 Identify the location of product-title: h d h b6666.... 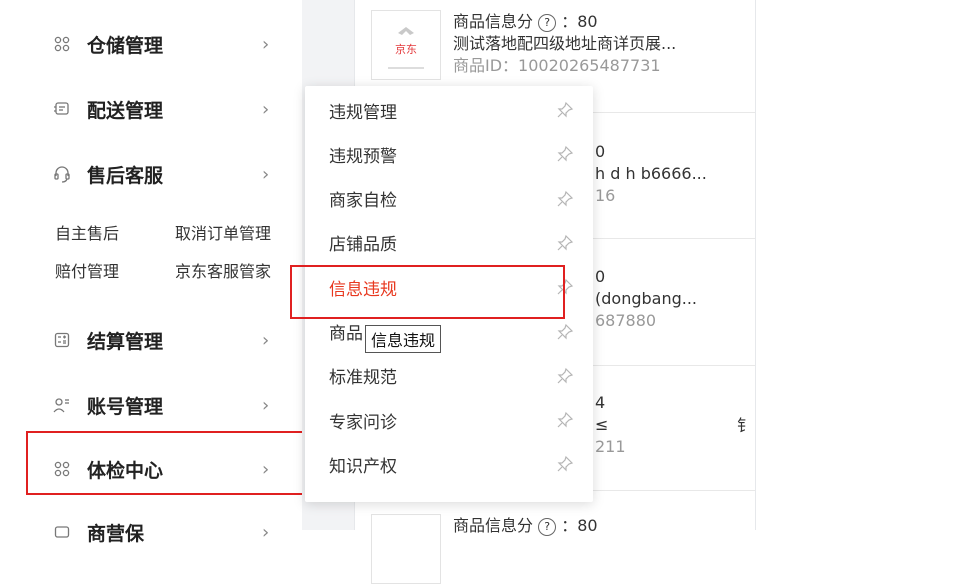
(651, 174).